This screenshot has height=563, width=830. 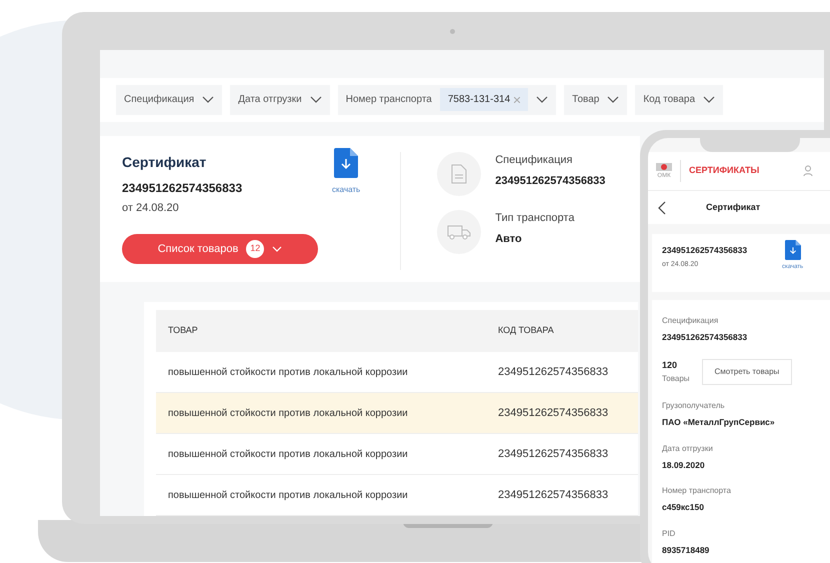 I want to click on field-label: Дата отгрузки, so click(x=688, y=448).